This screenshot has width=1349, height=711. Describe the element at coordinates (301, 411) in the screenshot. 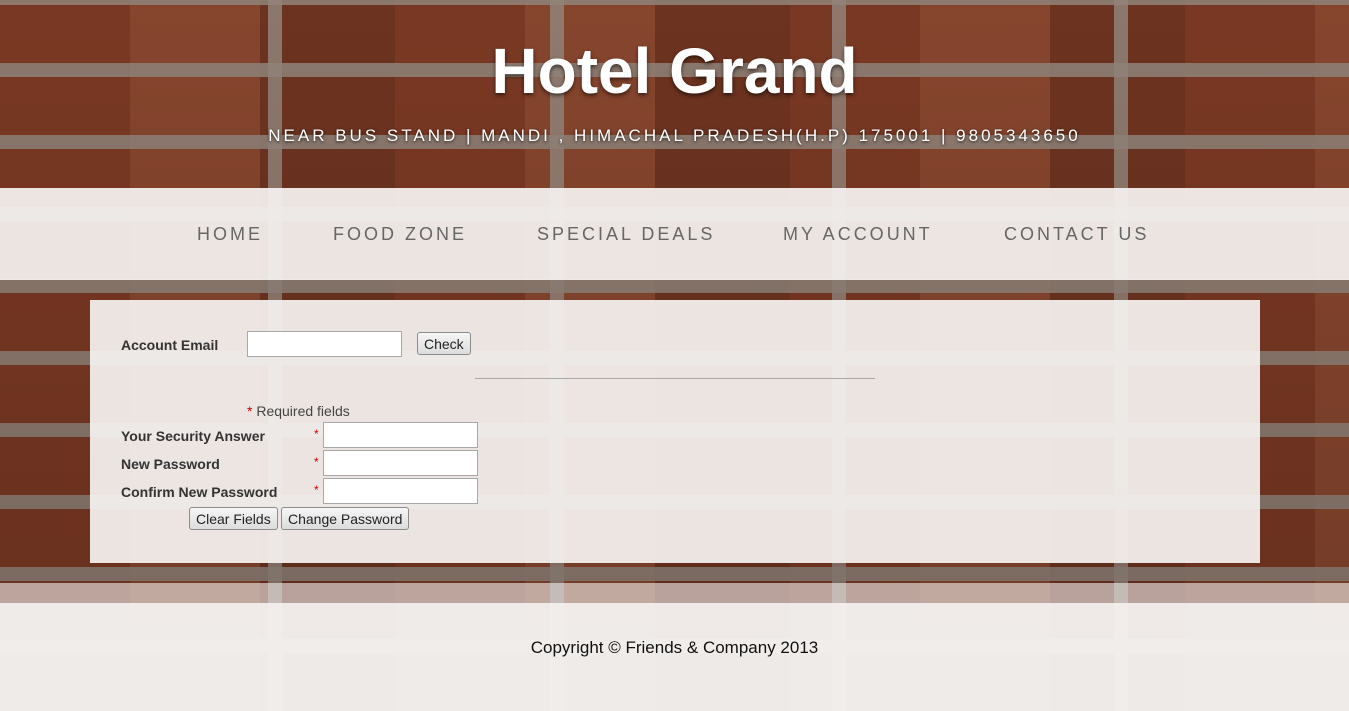

I see `required-fields-text: Required fields` at that location.